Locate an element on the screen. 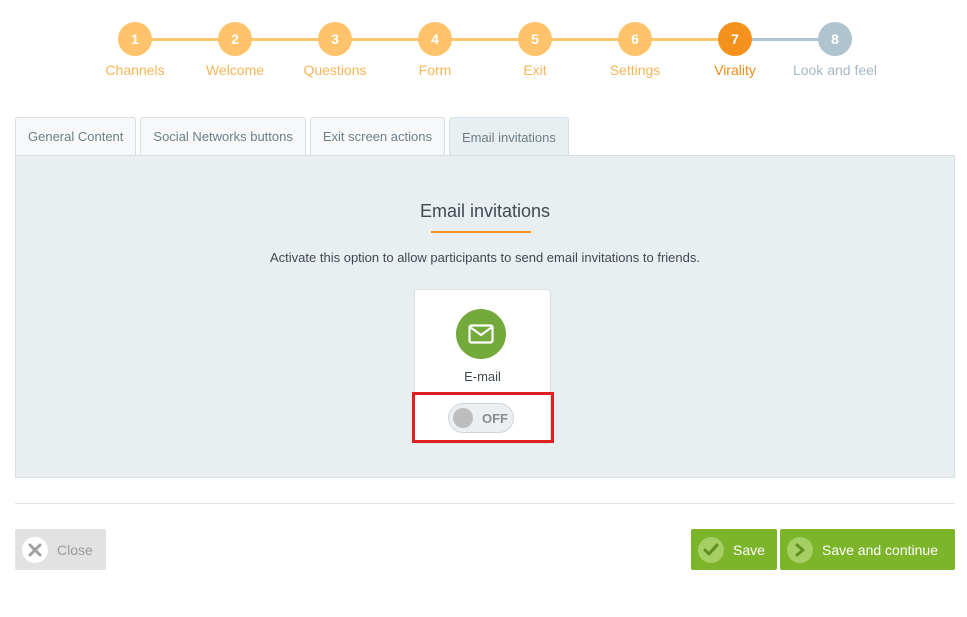 This screenshot has width=967, height=617. save-and-continue-button: Save and continue is located at coordinates (867, 549).